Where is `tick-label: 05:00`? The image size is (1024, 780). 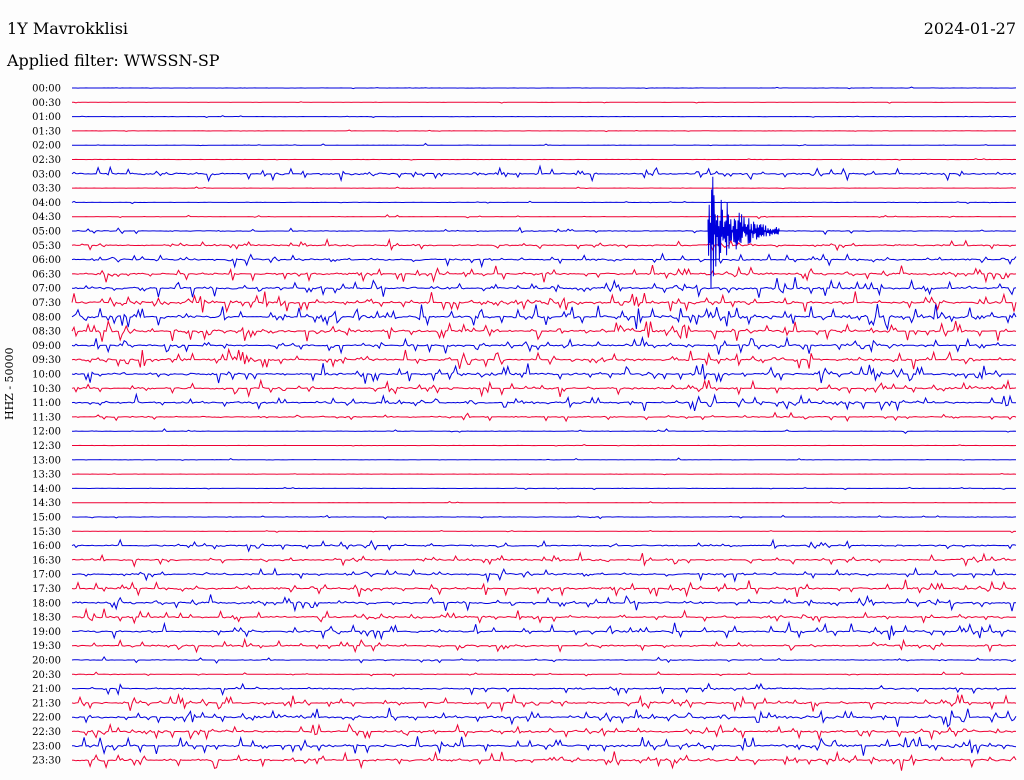 tick-label: 05:00 is located at coordinates (46, 232).